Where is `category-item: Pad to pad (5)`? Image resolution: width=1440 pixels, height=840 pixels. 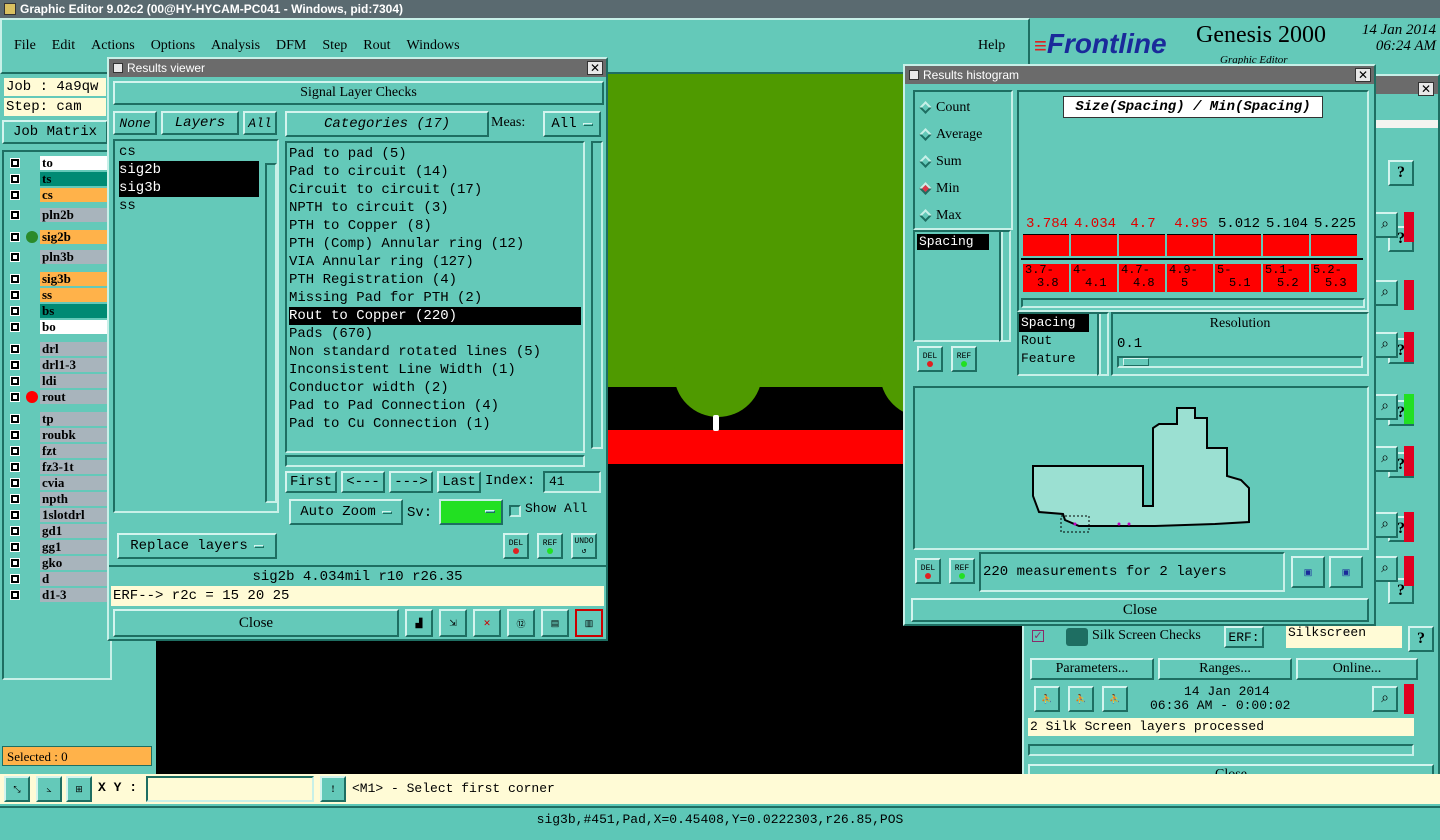 category-item: Pad to pad (5) is located at coordinates (435, 154).